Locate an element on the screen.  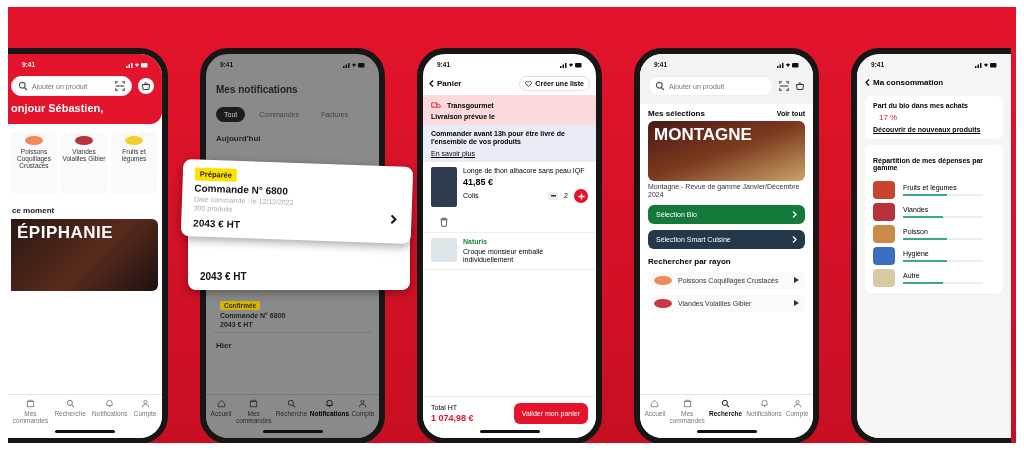
back-link: Ma consommation is located at coordinates (934, 82).